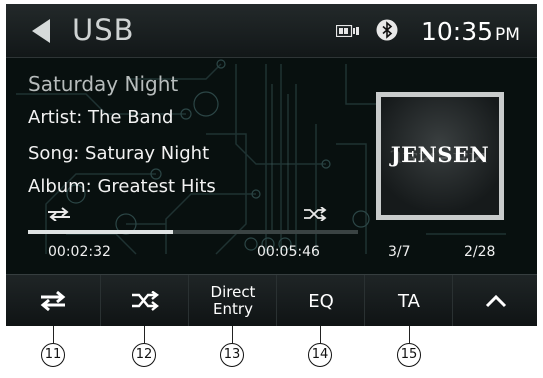 The height and width of the screenshot is (378, 543). I want to click on shuffle-button, so click(144, 300).